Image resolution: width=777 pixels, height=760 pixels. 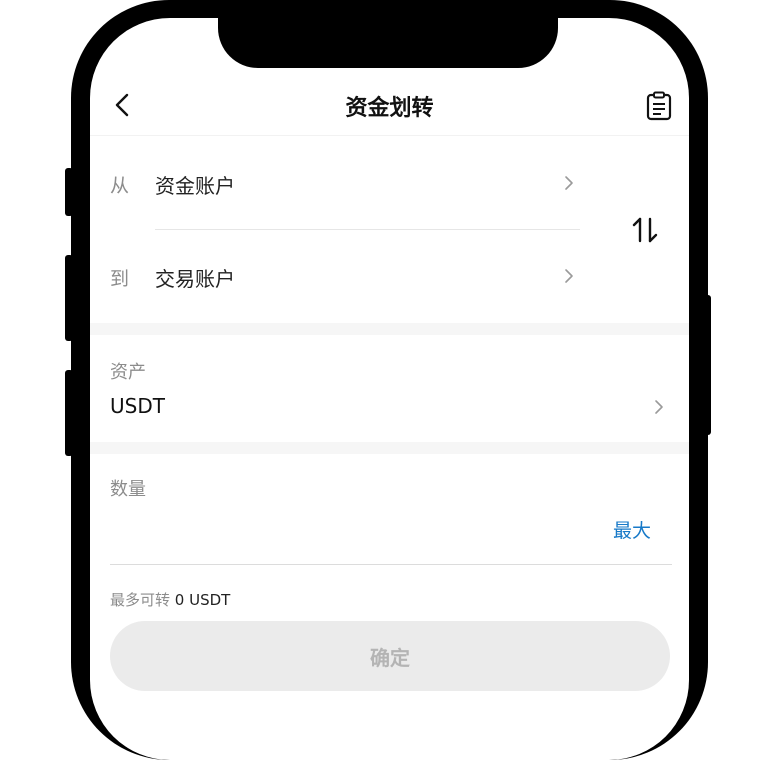 What do you see at coordinates (645, 230) in the screenshot?
I see `swap-icon` at bounding box center [645, 230].